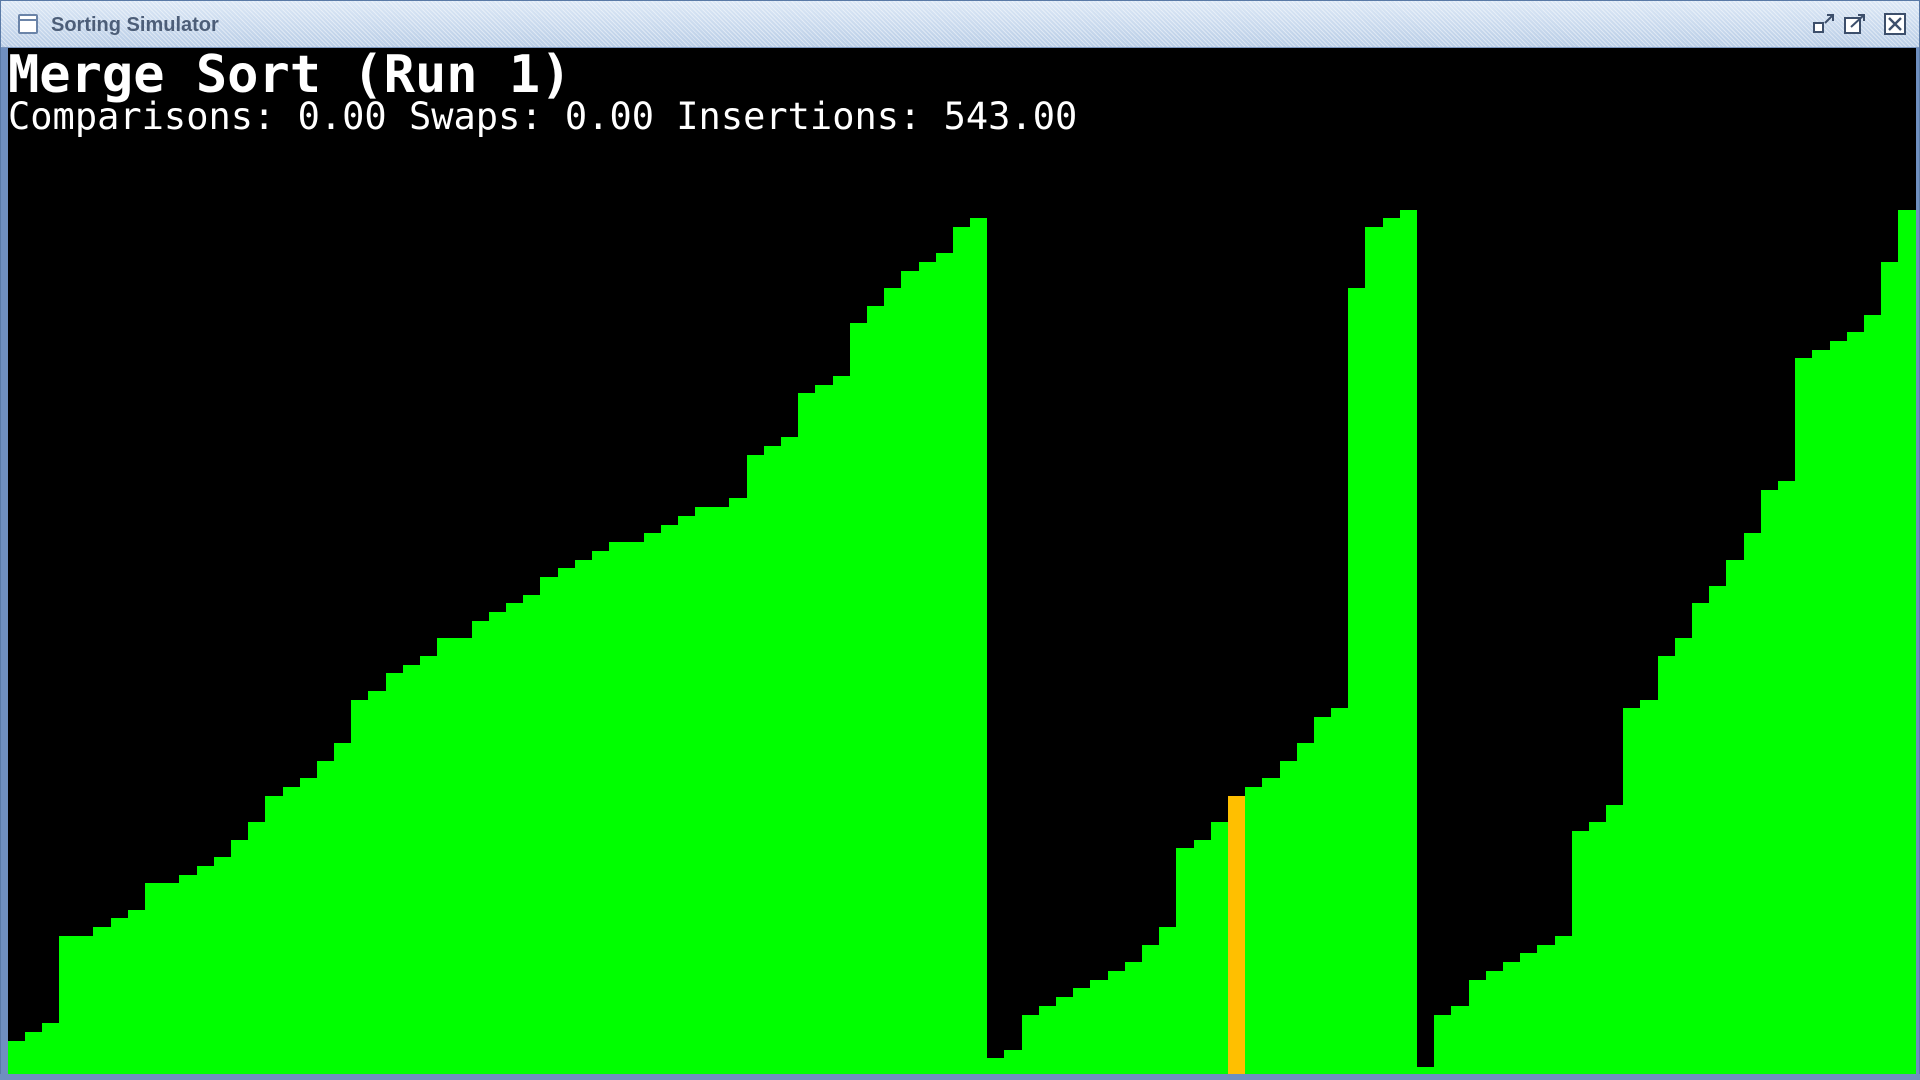 The width and height of the screenshot is (1920, 1080). Describe the element at coordinates (960, 24) in the screenshot. I see `title-bar: Sorting Simulator` at that location.